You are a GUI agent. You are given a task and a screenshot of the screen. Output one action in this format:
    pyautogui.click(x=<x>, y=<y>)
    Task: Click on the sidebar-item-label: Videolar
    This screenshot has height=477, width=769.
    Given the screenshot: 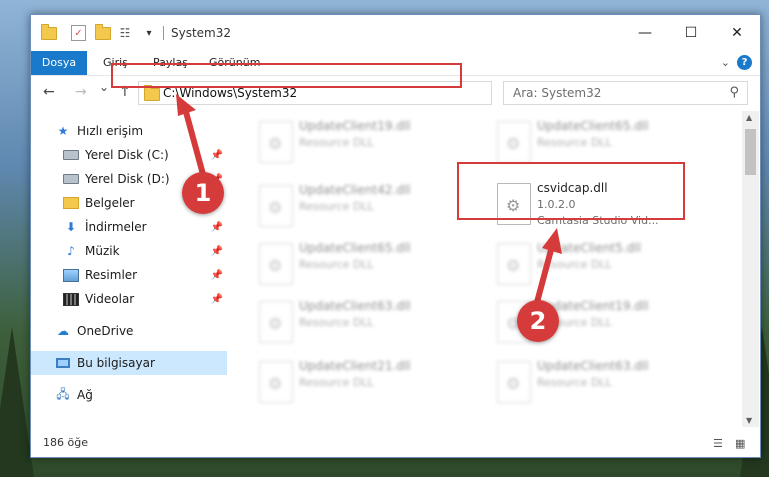 What is the action you would take?
    pyautogui.click(x=110, y=299)
    